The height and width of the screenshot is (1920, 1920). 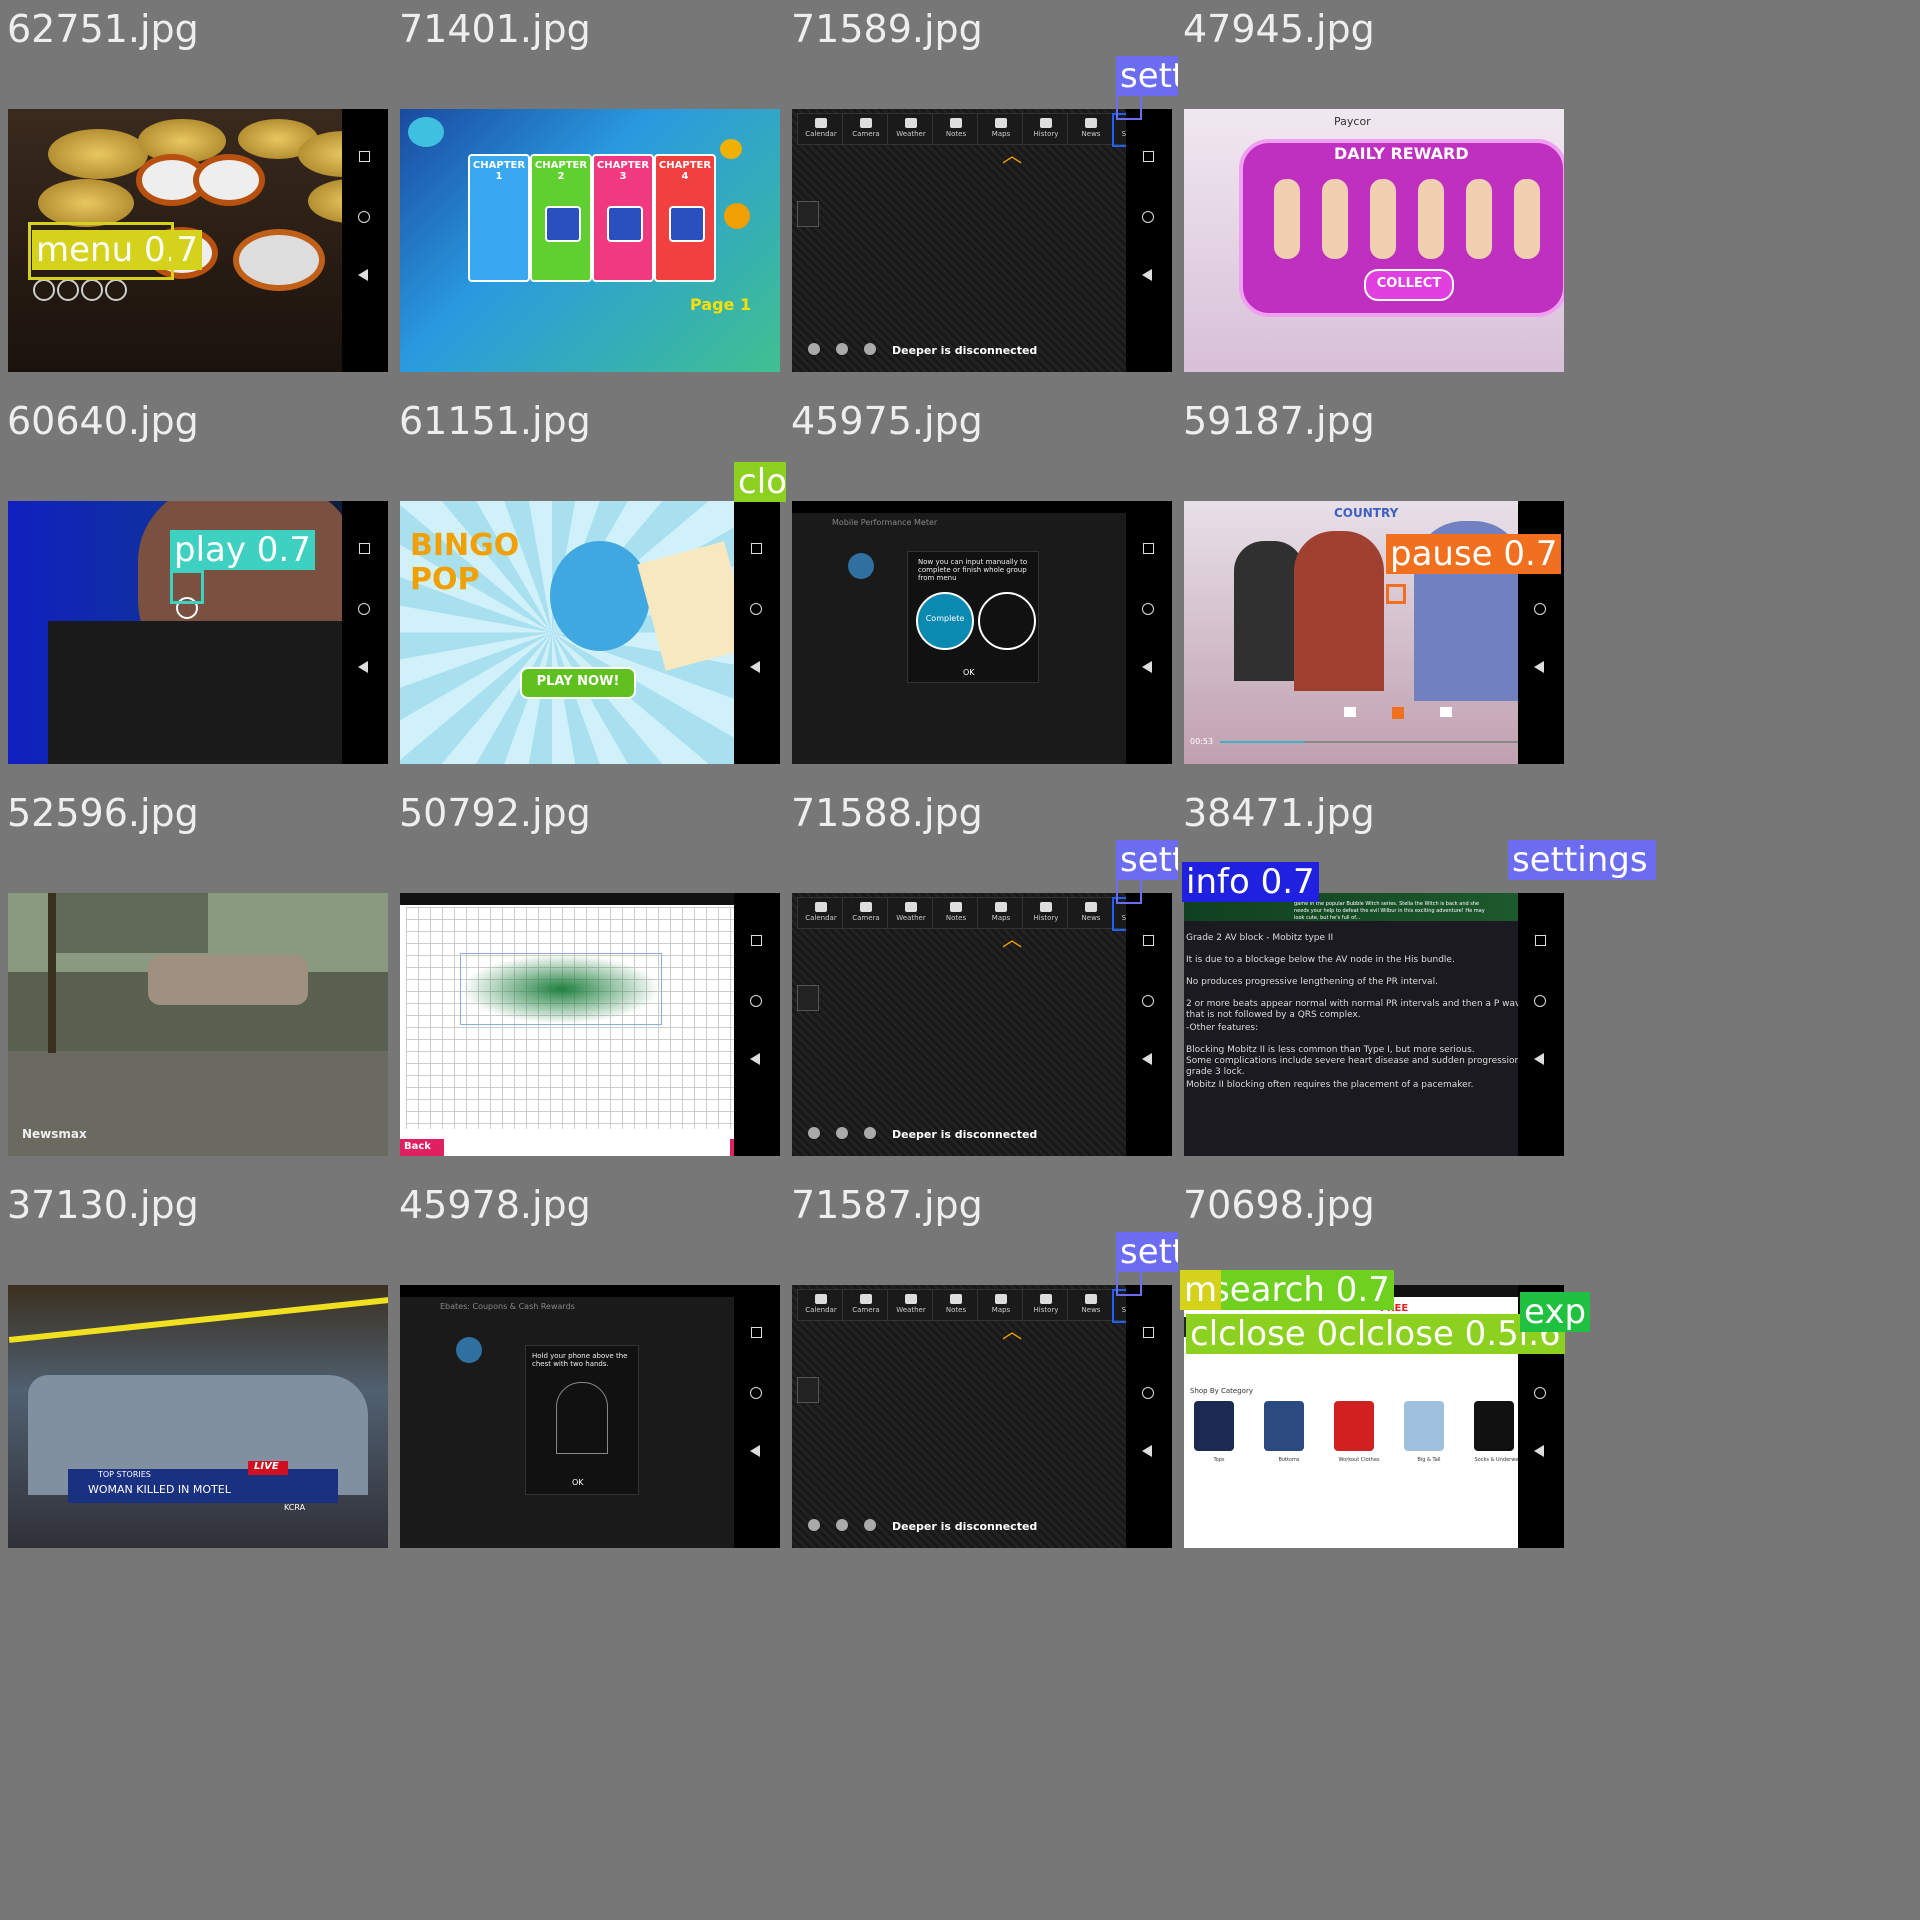 What do you see at coordinates (1398, 713) in the screenshot?
I see `pause-icon` at bounding box center [1398, 713].